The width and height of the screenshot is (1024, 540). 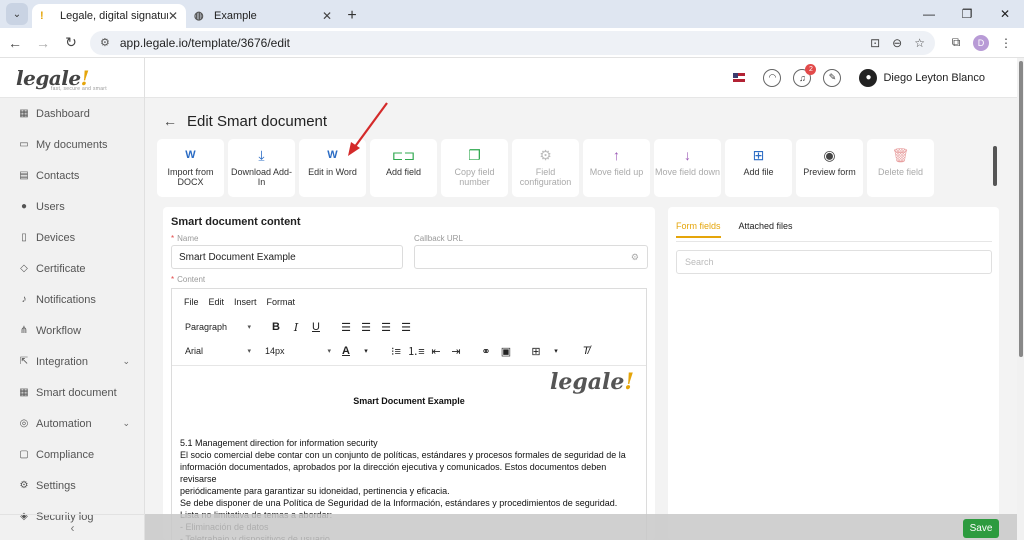 I want to click on editor-menu-file: File, so click(x=191, y=302).